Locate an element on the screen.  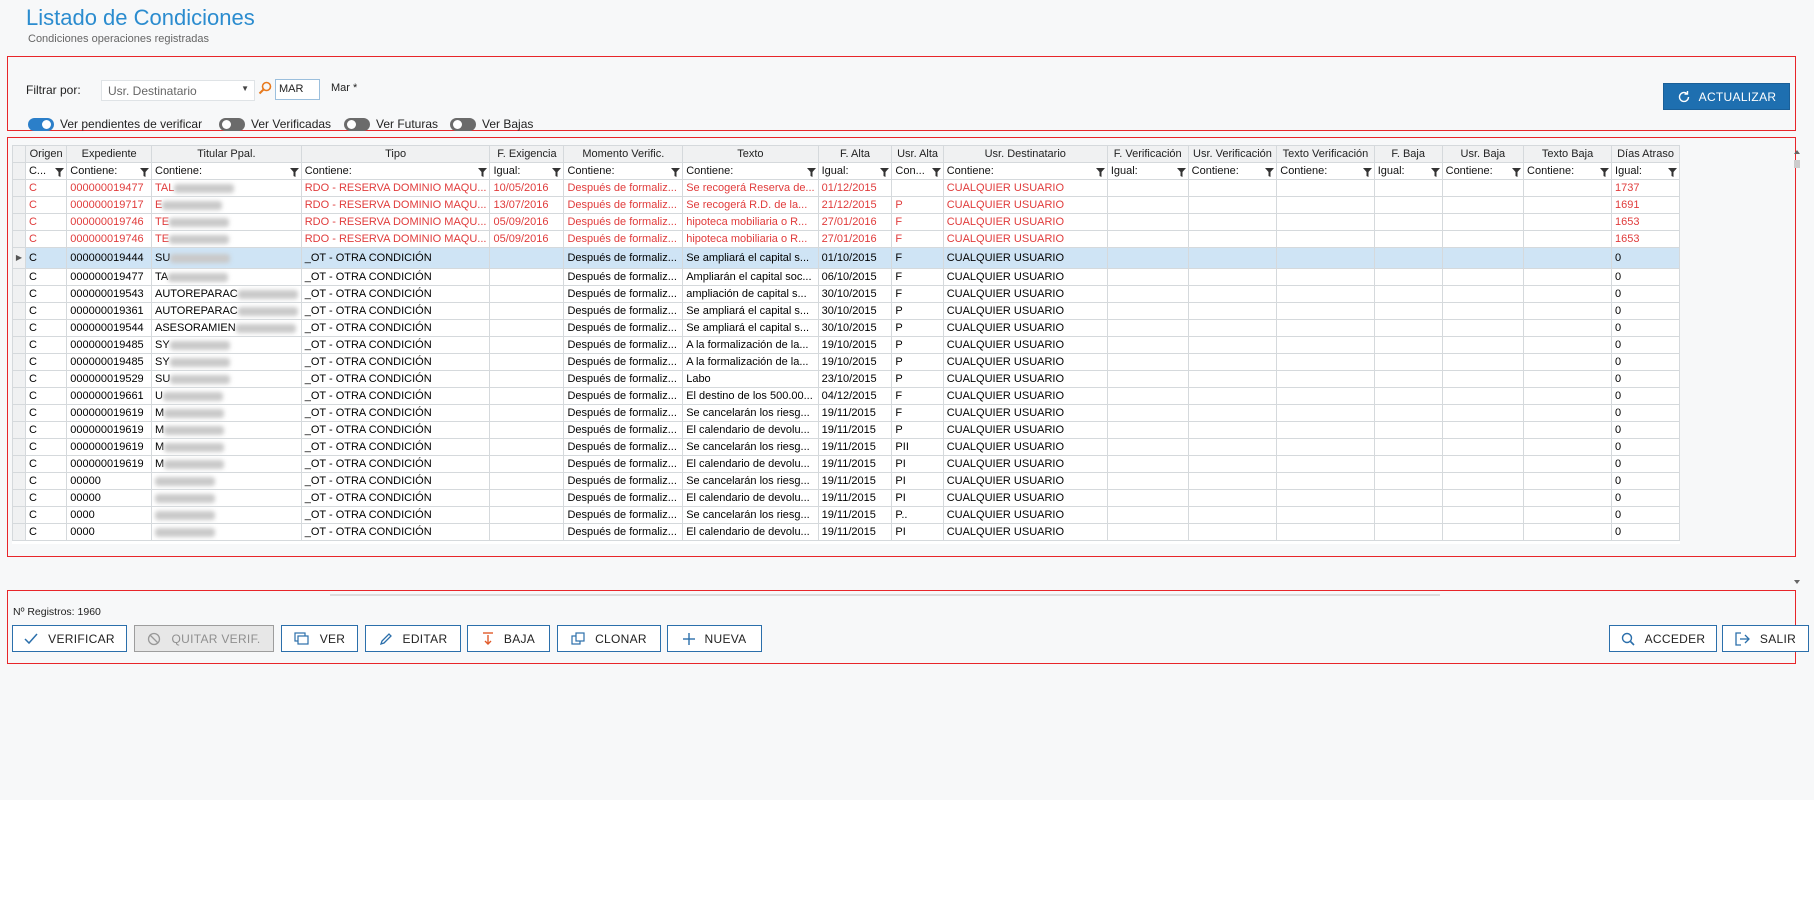
ver-button: VER is located at coordinates (319, 638).